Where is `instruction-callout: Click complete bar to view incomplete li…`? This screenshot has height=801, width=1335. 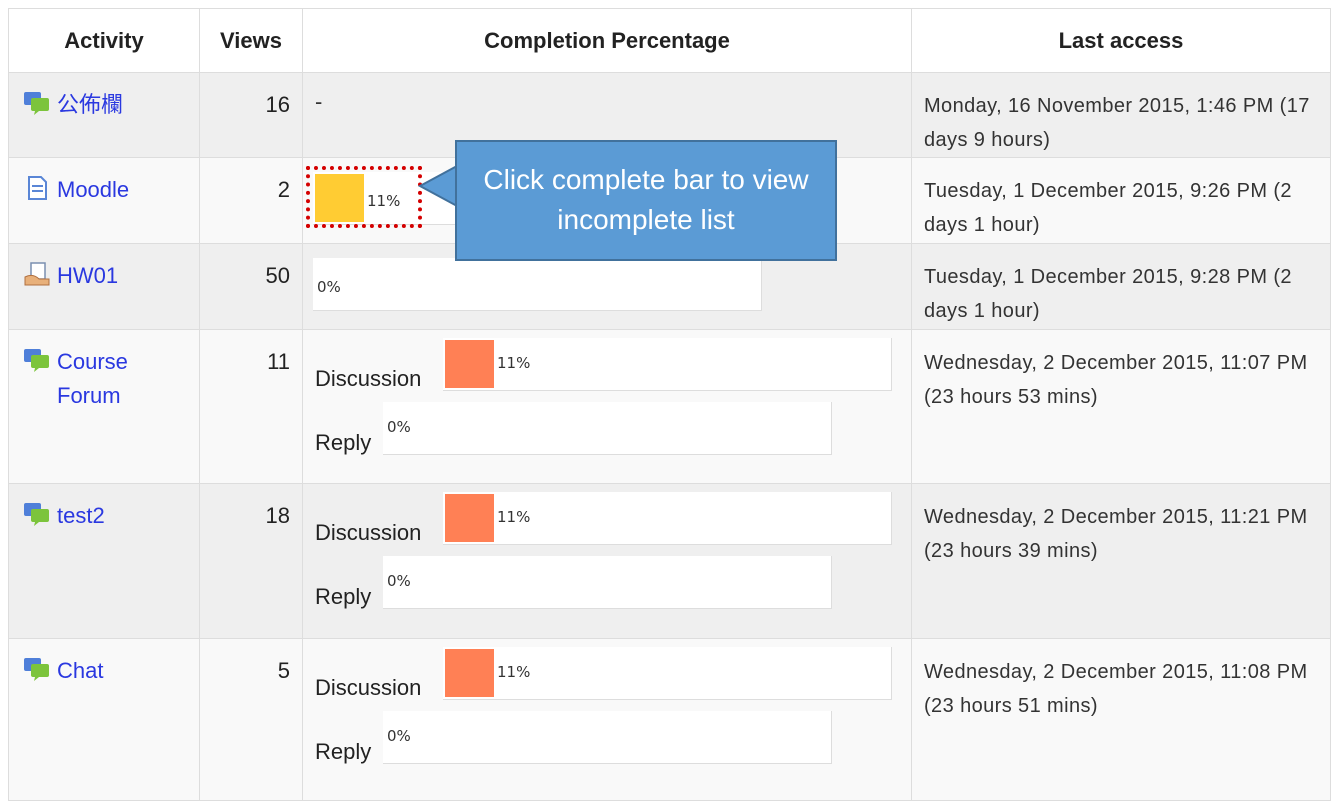 instruction-callout: Click complete bar to view incomplete li… is located at coordinates (646, 200).